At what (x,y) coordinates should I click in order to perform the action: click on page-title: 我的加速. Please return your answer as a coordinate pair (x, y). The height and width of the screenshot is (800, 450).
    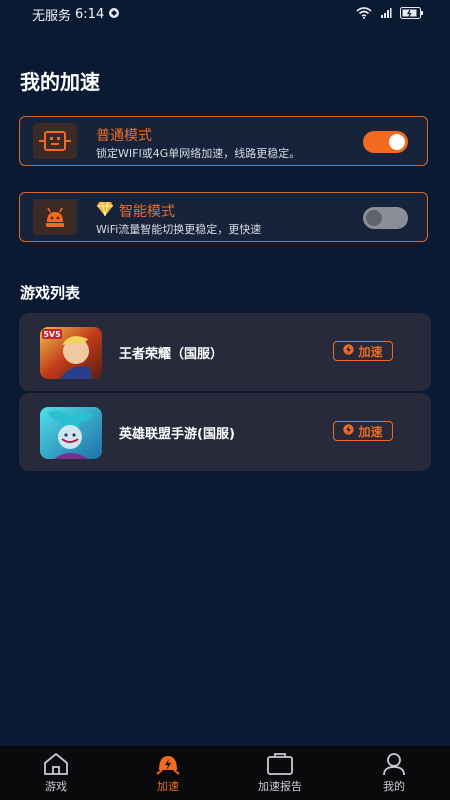
    Looking at the image, I should click on (60, 82).